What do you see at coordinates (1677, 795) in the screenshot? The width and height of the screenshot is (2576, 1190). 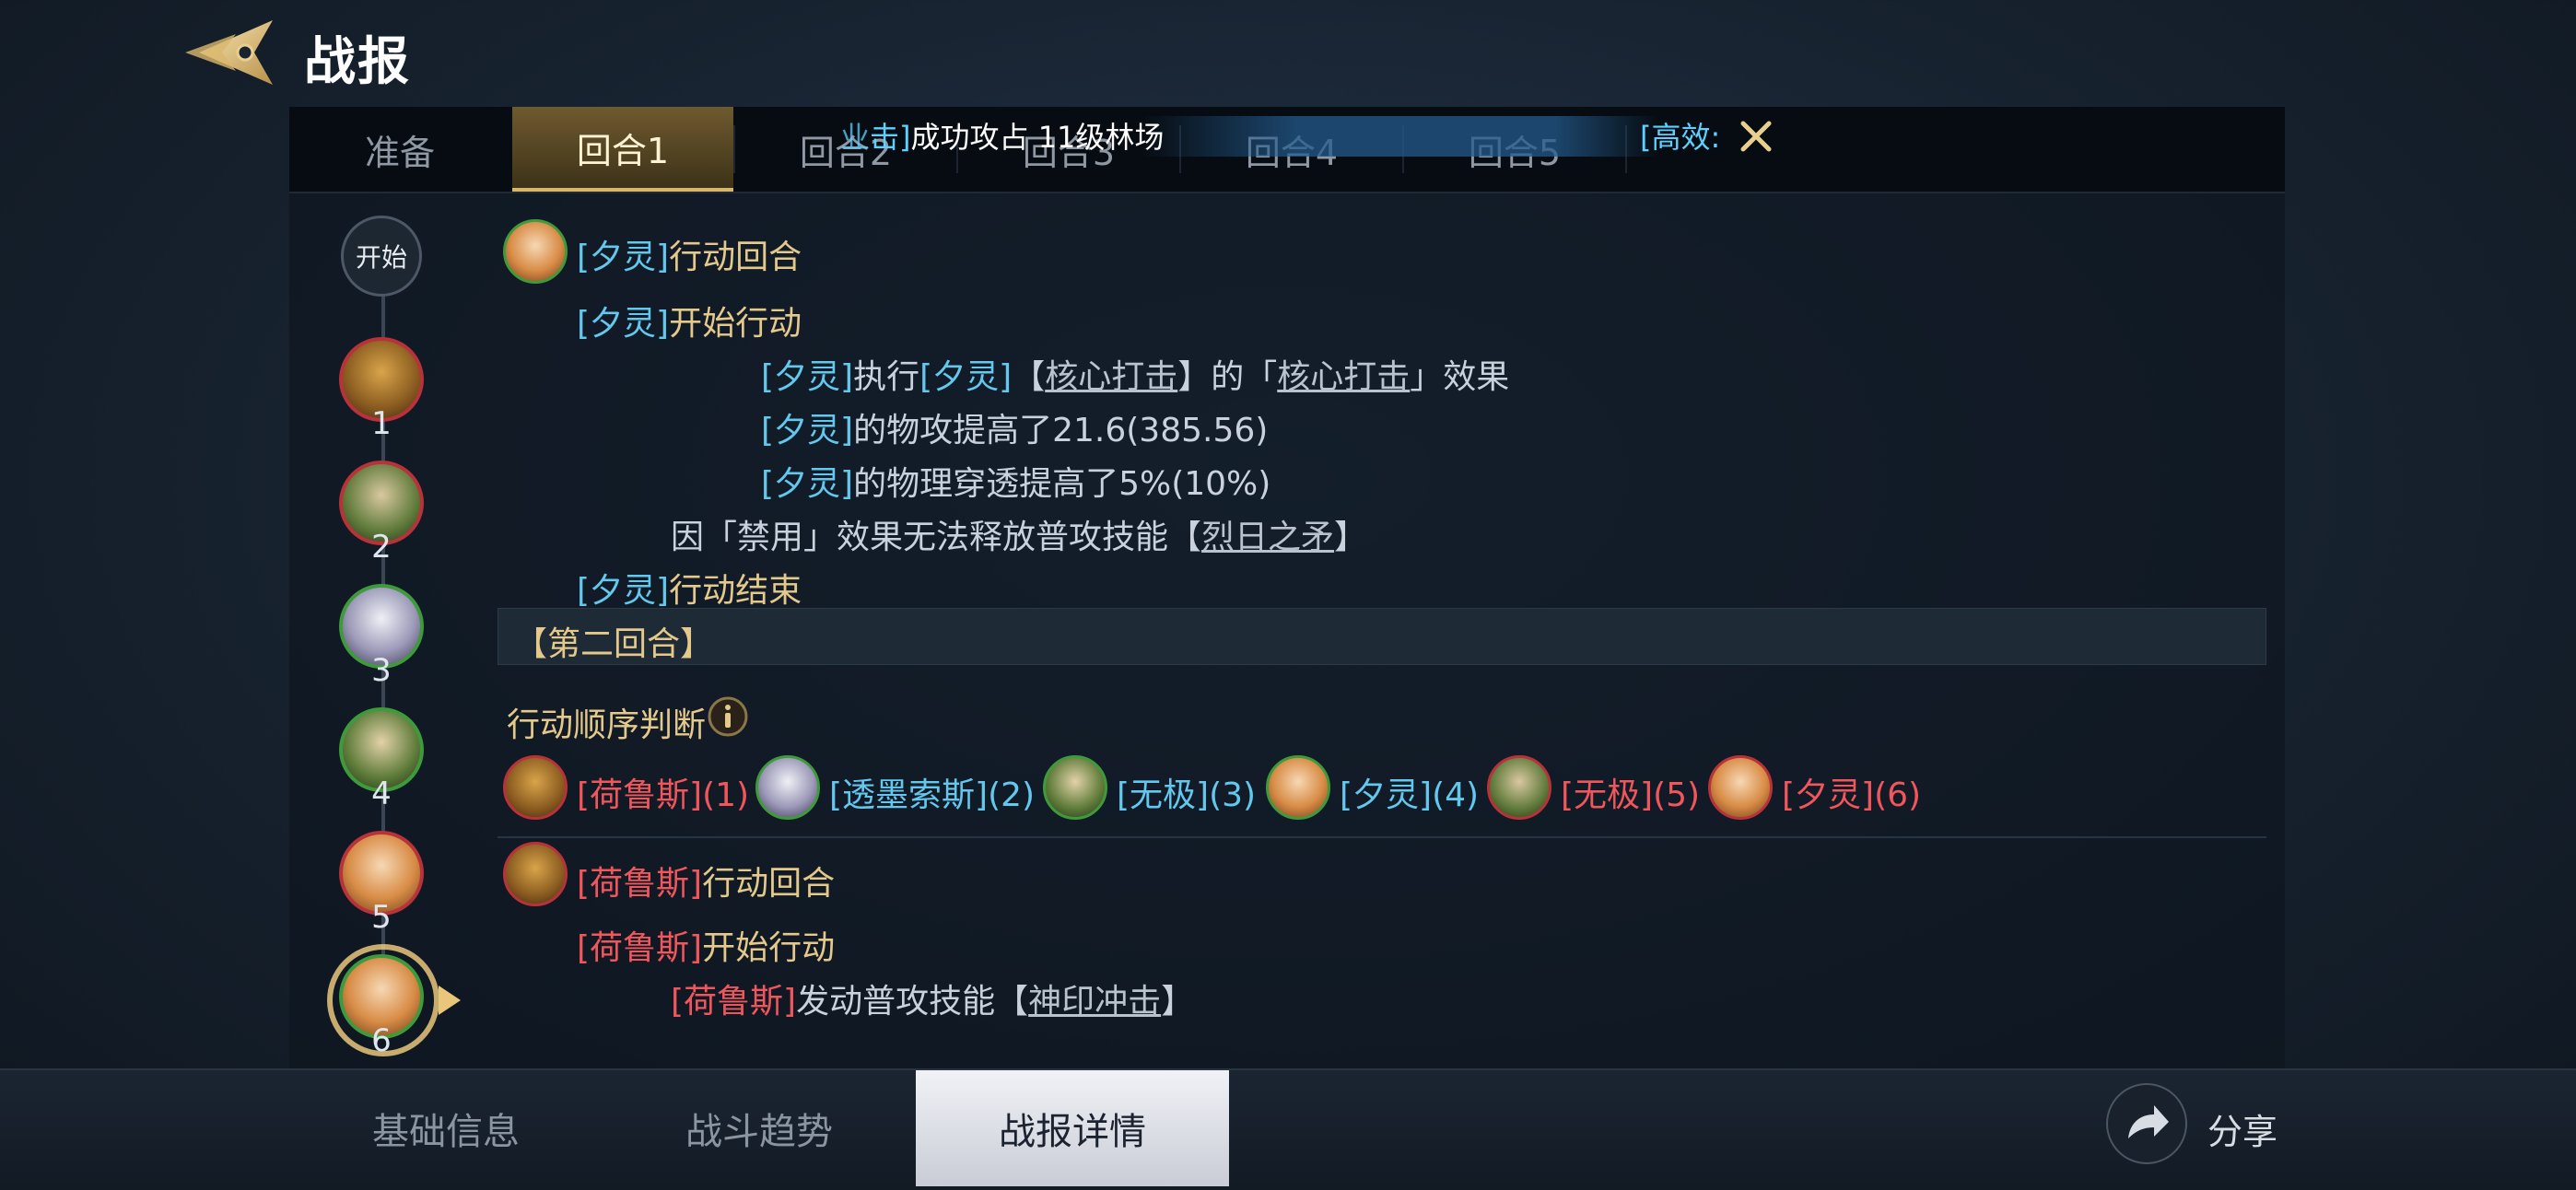 I see `order-number: (5)` at bounding box center [1677, 795].